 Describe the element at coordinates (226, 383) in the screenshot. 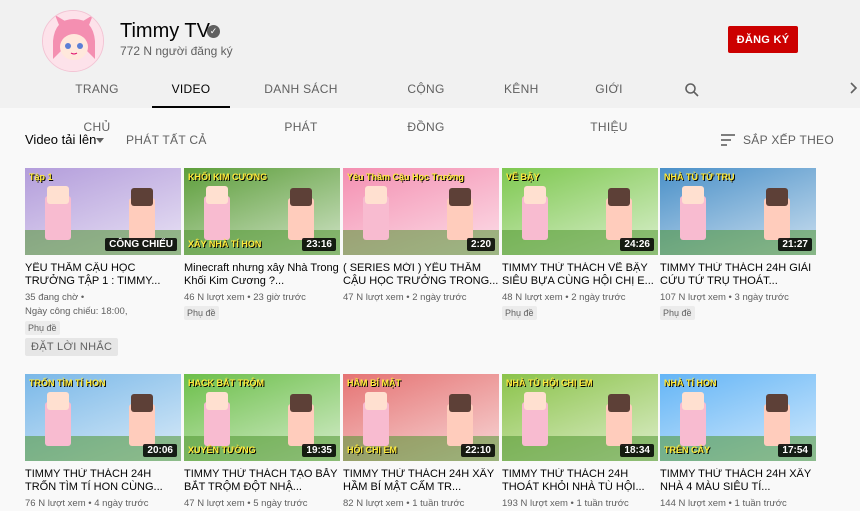

I see `thumbnail-title: HACK BẮT TRỘM` at that location.